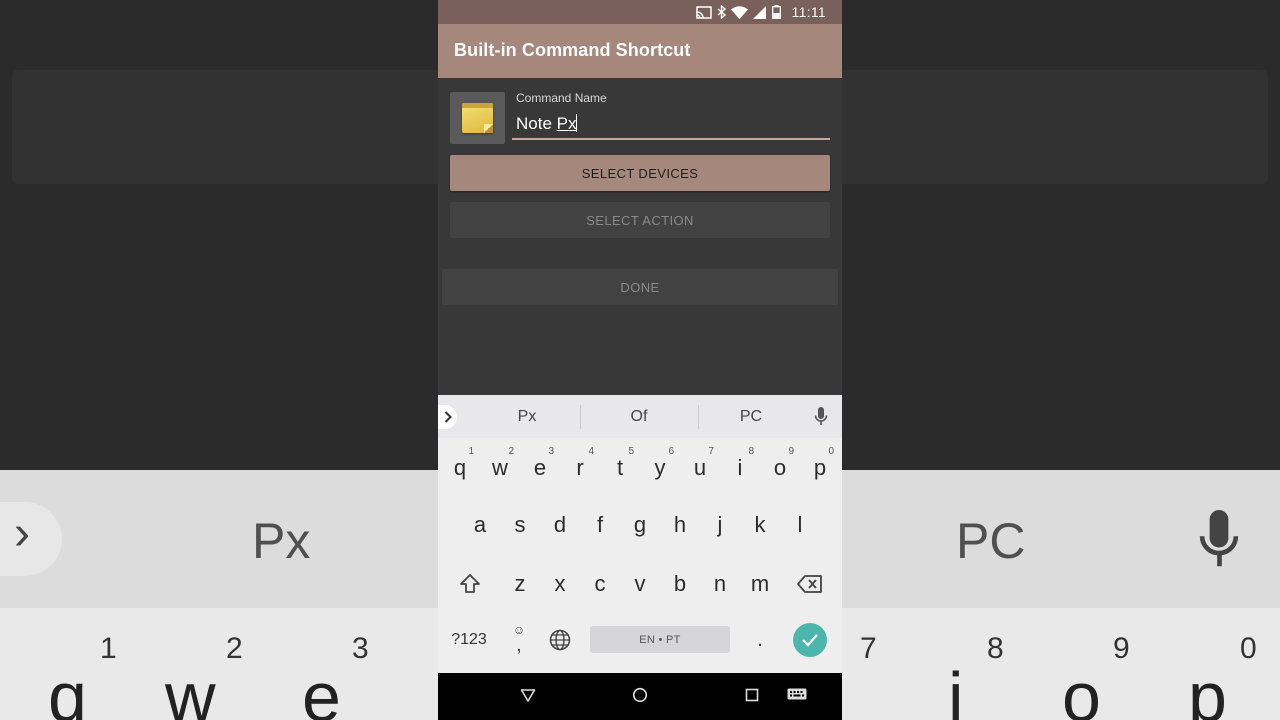 This screenshot has width=1280, height=720. Describe the element at coordinates (22, 533) in the screenshot. I see `chevron-right-icon: ›` at that location.